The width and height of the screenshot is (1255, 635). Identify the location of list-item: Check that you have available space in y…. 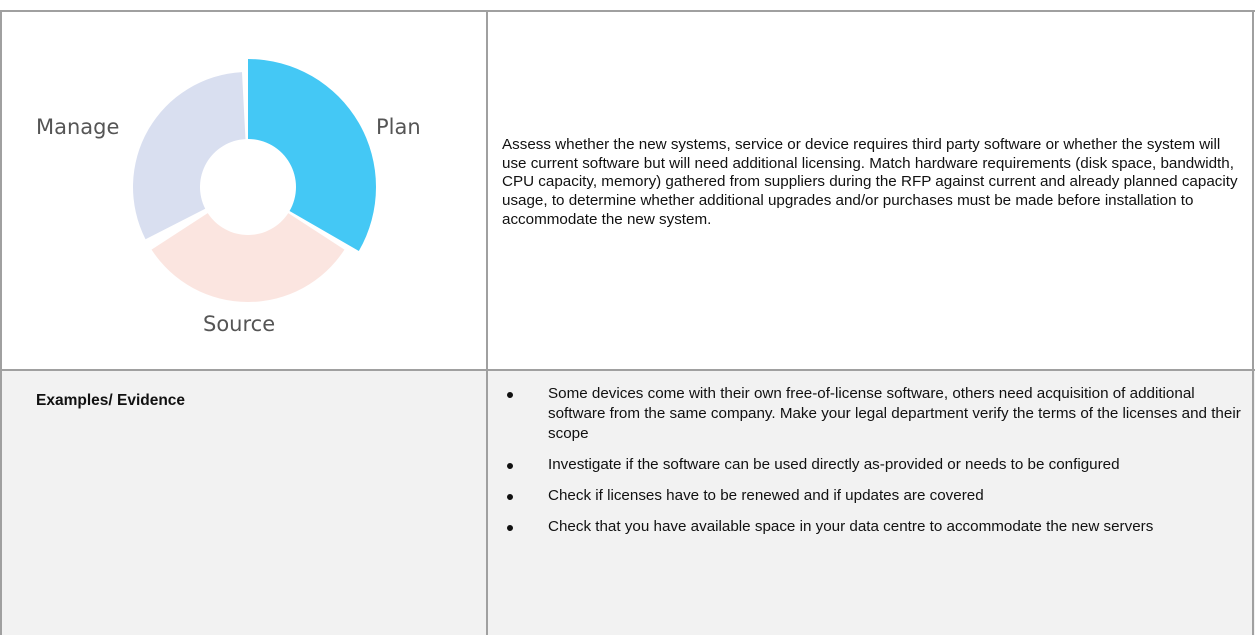
(874, 527).